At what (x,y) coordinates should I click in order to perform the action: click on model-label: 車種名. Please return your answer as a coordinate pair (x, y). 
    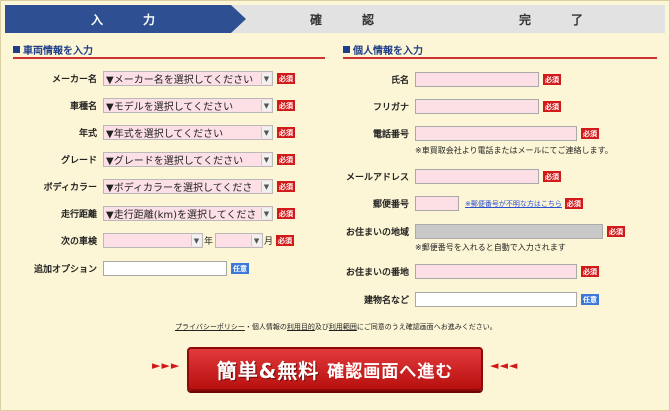
    Looking at the image, I should click on (83, 107).